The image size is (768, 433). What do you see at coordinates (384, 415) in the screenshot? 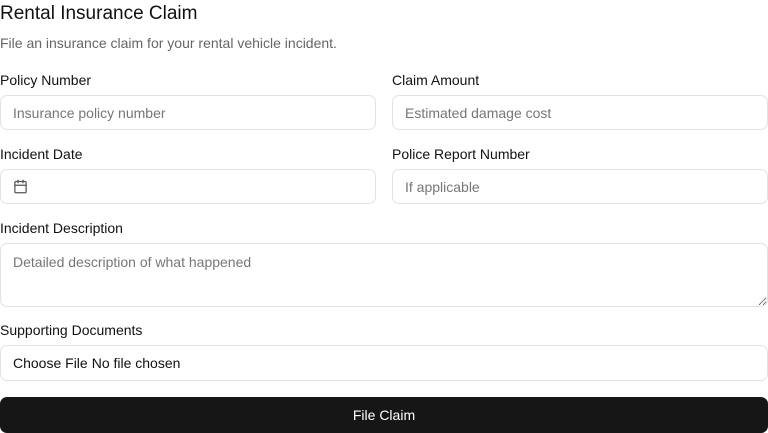
I see `file-claim-button: File Claim` at bounding box center [384, 415].